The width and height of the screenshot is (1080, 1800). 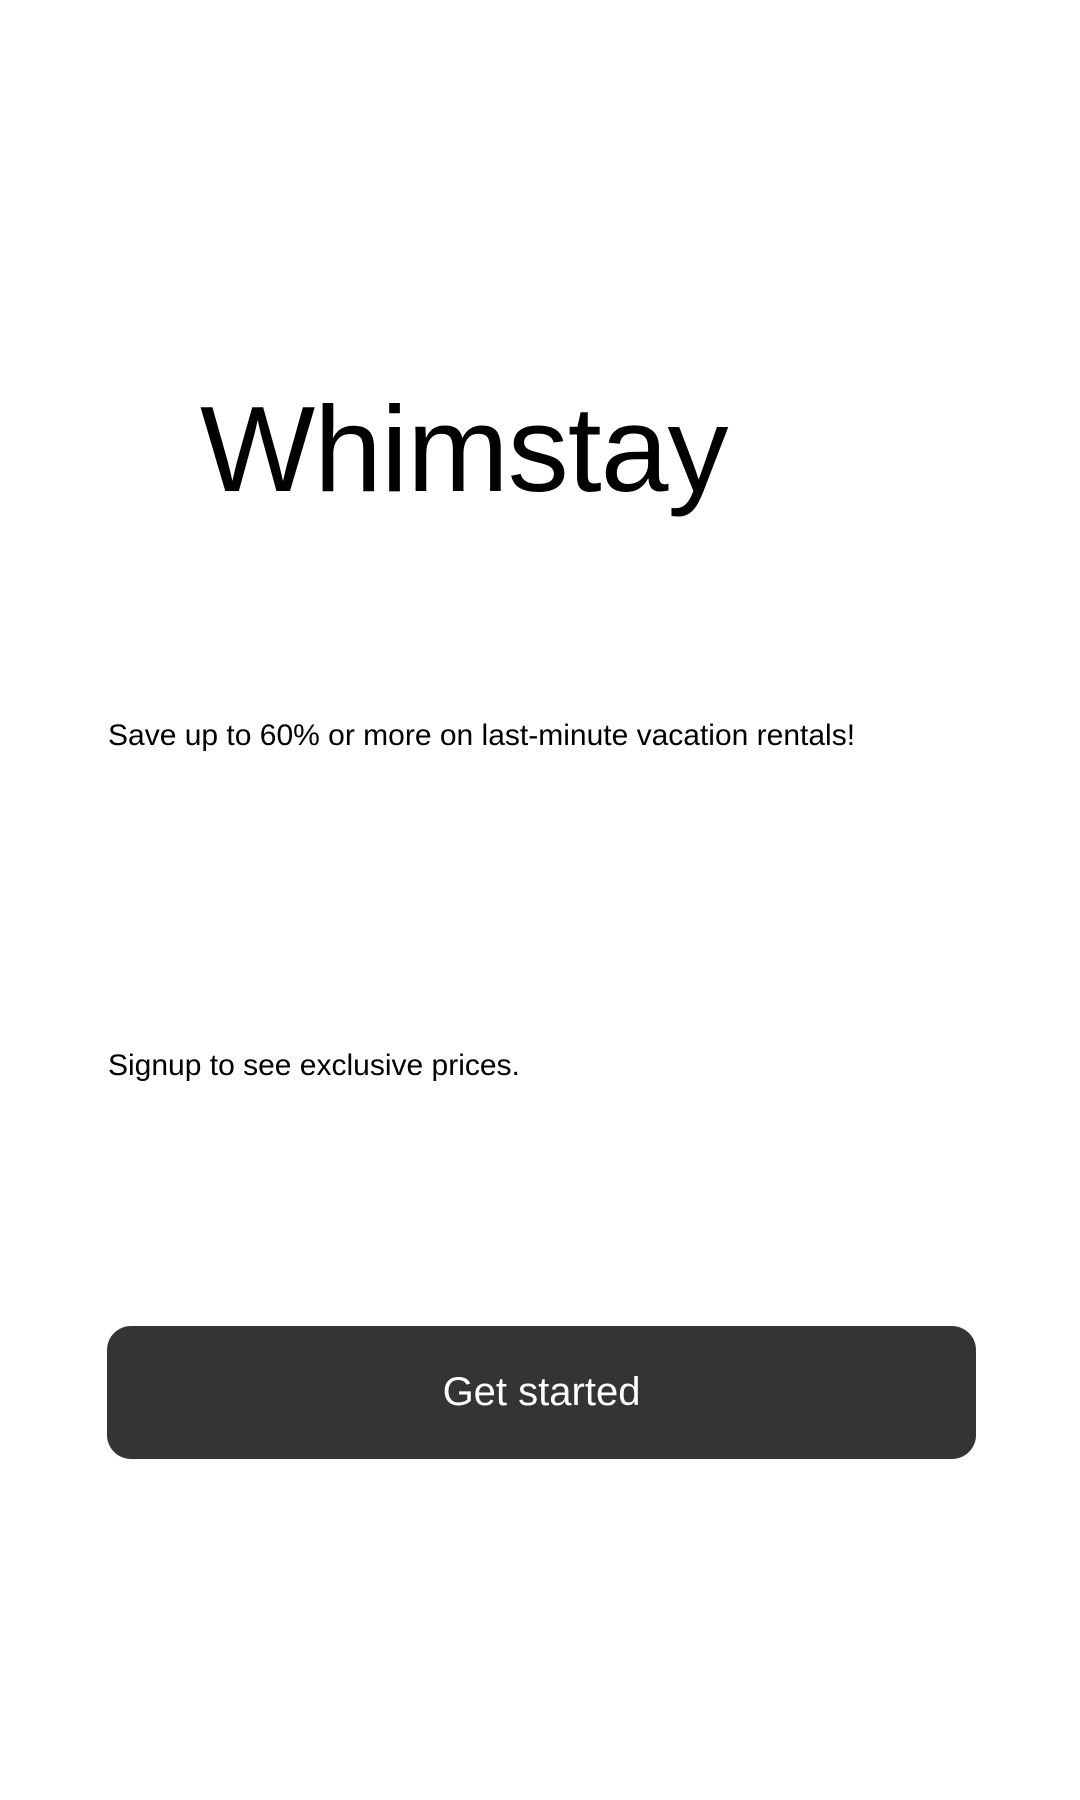 I want to click on get-started-button: Get started, so click(x=541, y=1392).